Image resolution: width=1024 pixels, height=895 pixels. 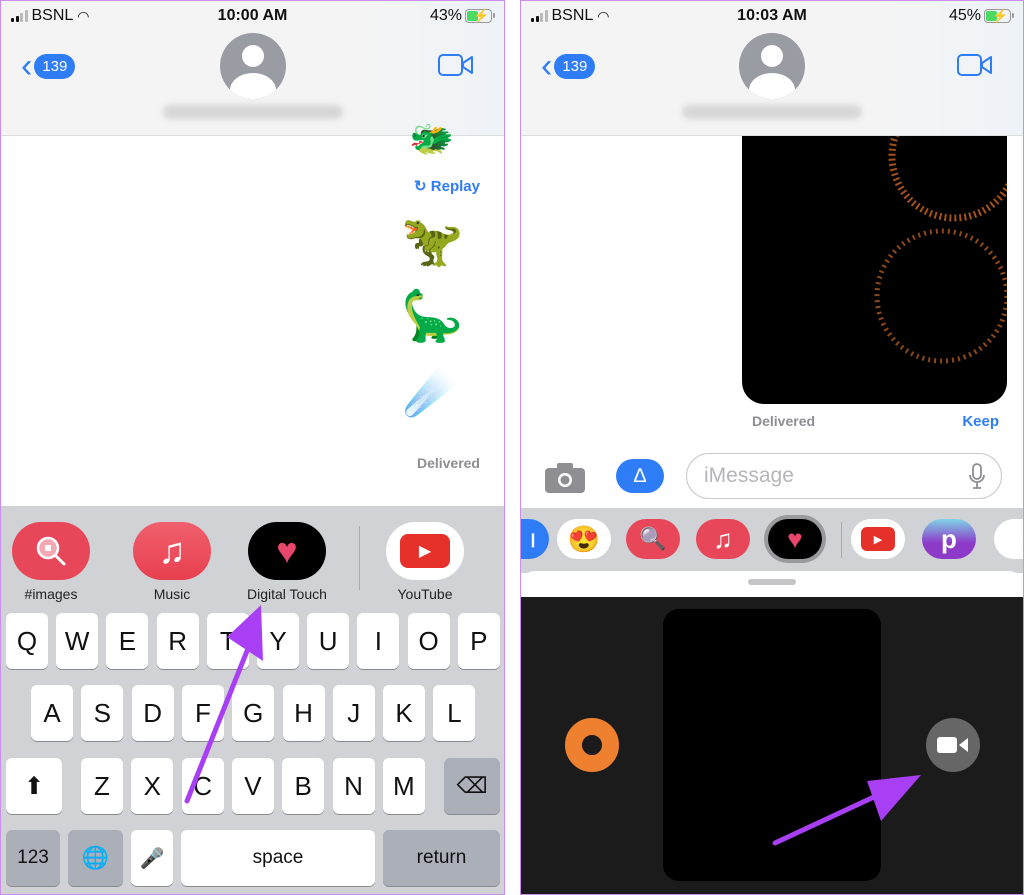 I want to click on key-l: L, so click(x=454, y=713).